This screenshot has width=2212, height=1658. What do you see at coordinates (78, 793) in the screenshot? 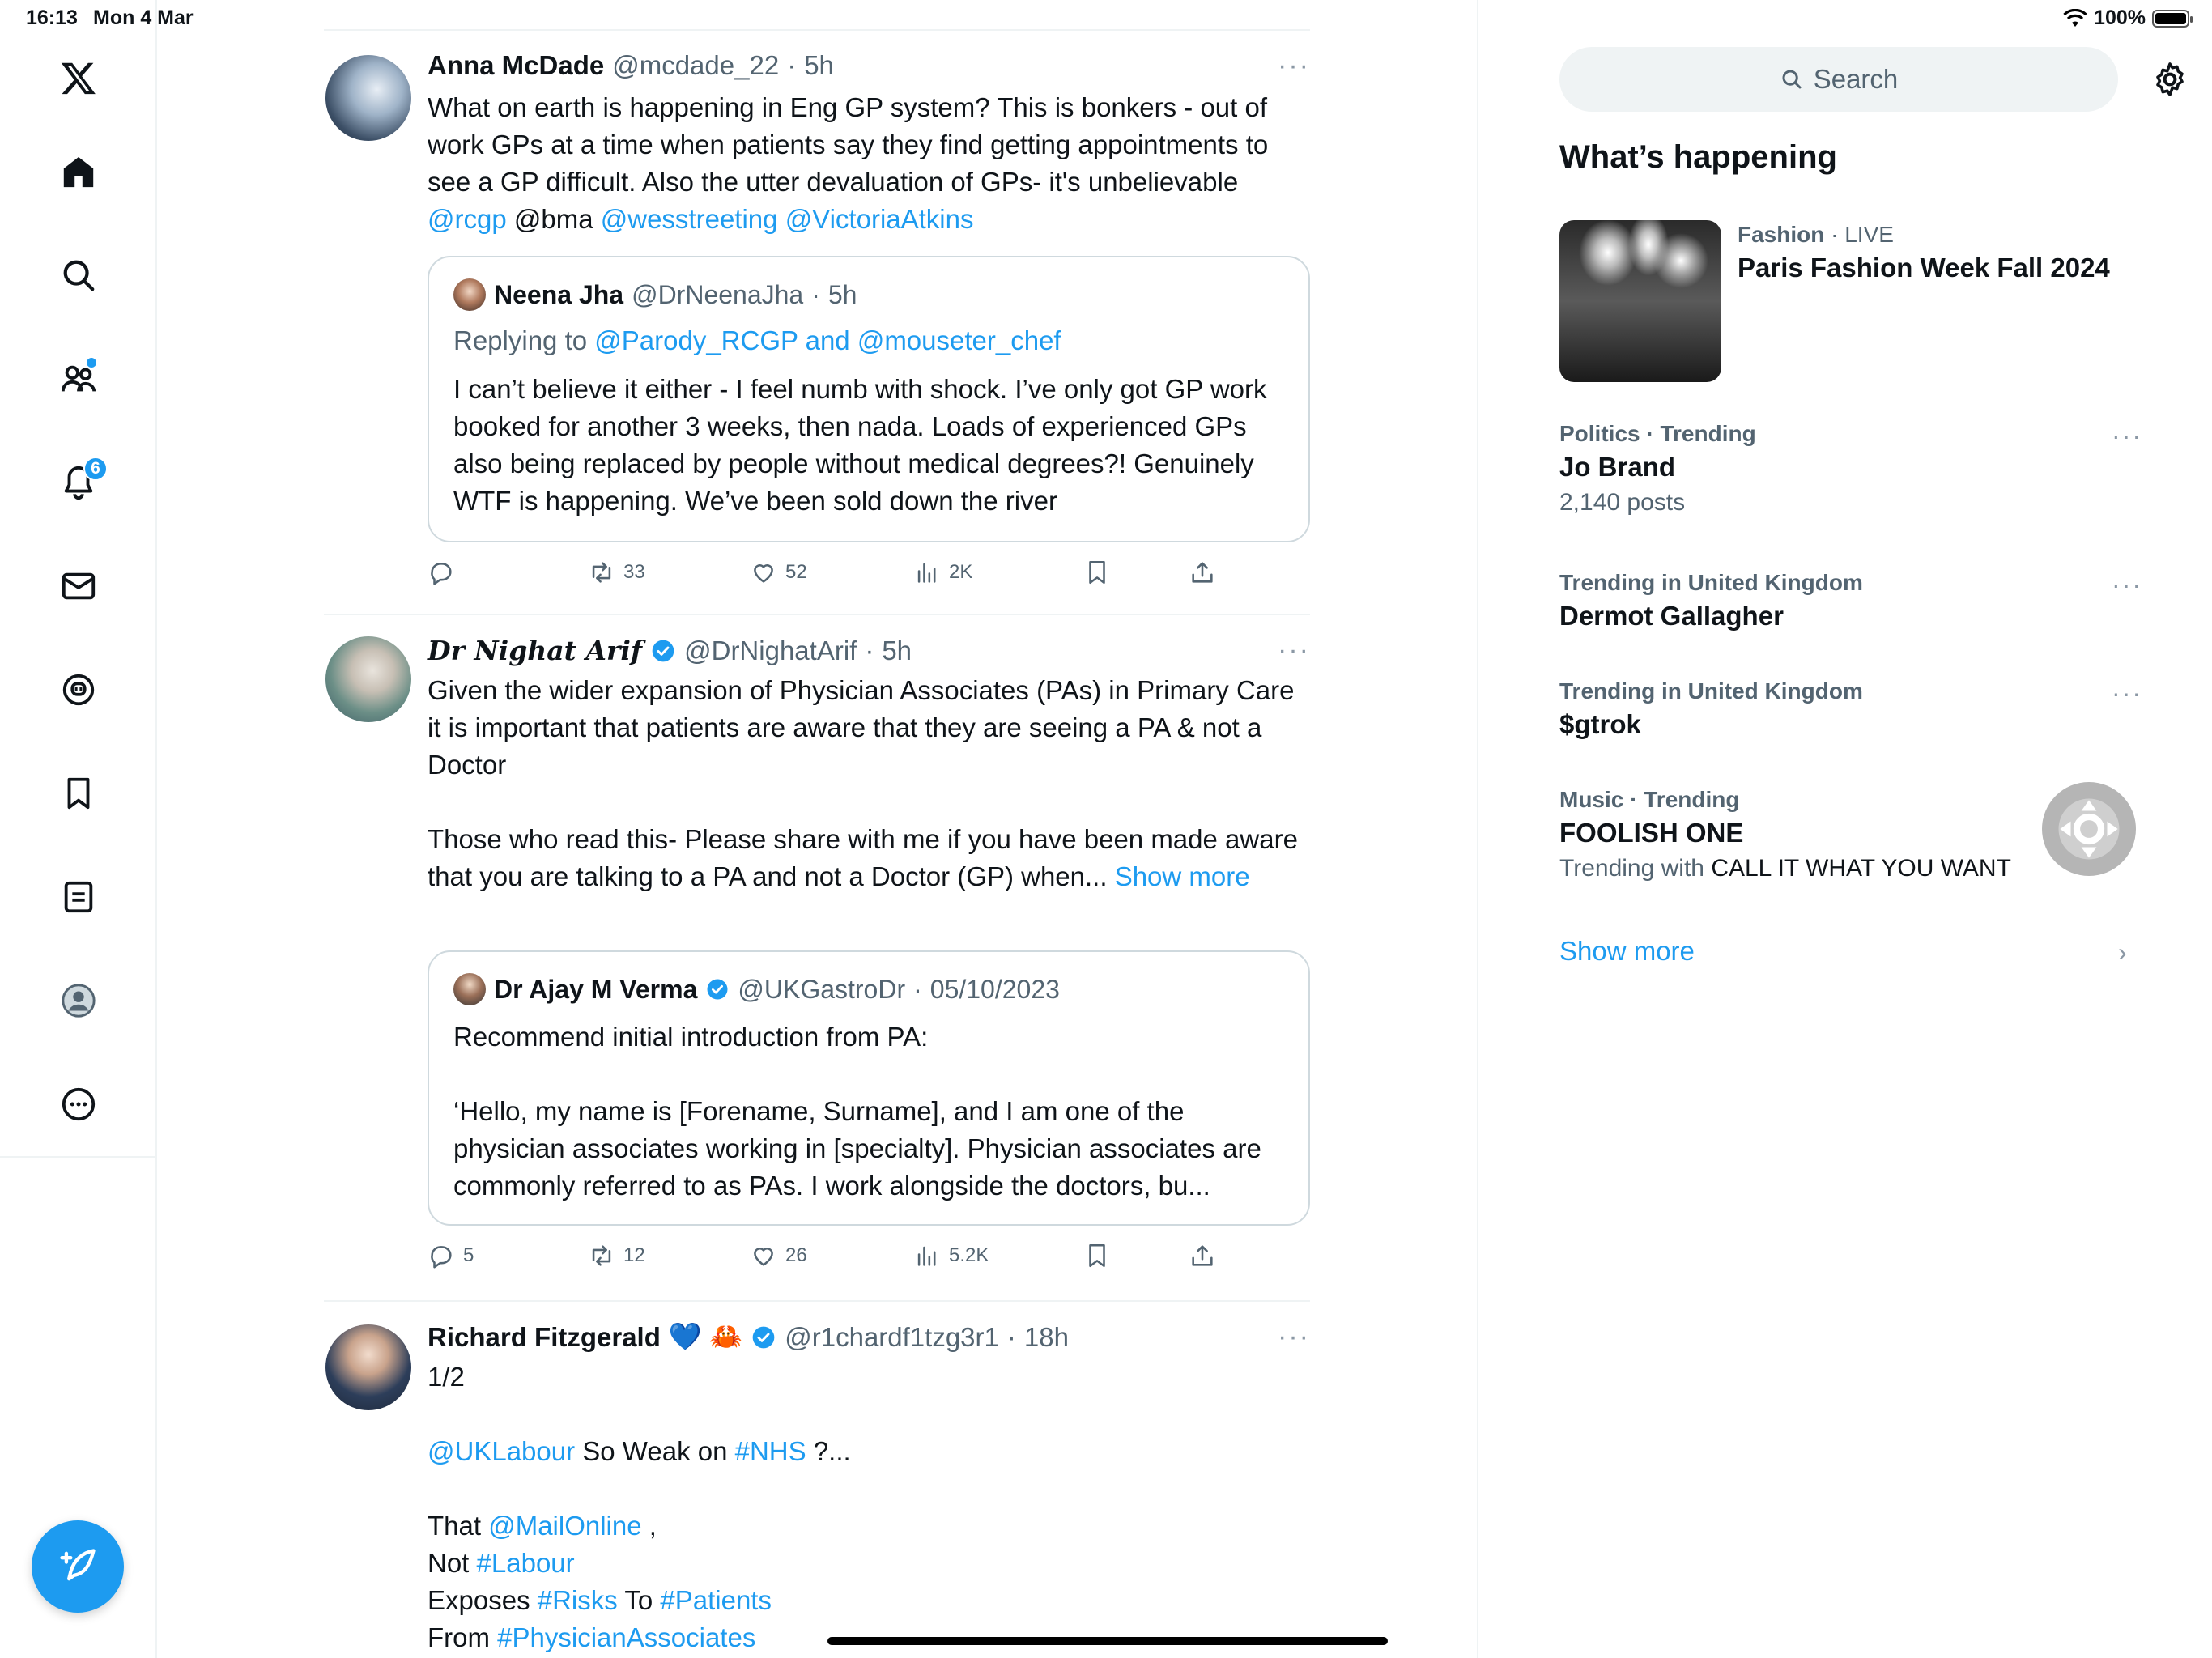
I see `bookmarks-icon` at bounding box center [78, 793].